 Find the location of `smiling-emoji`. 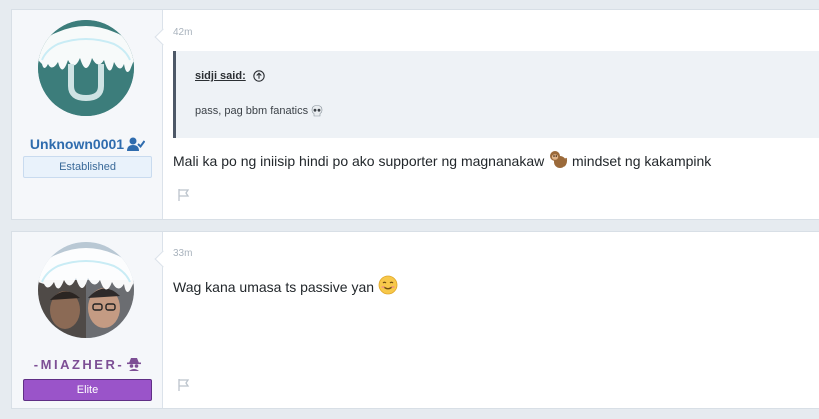

smiling-emoji is located at coordinates (388, 285).